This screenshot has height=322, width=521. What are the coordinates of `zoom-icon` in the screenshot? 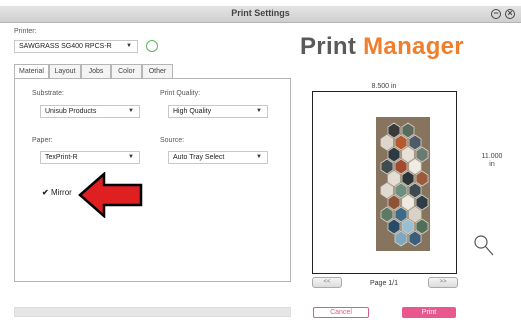 It's located at (484, 248).